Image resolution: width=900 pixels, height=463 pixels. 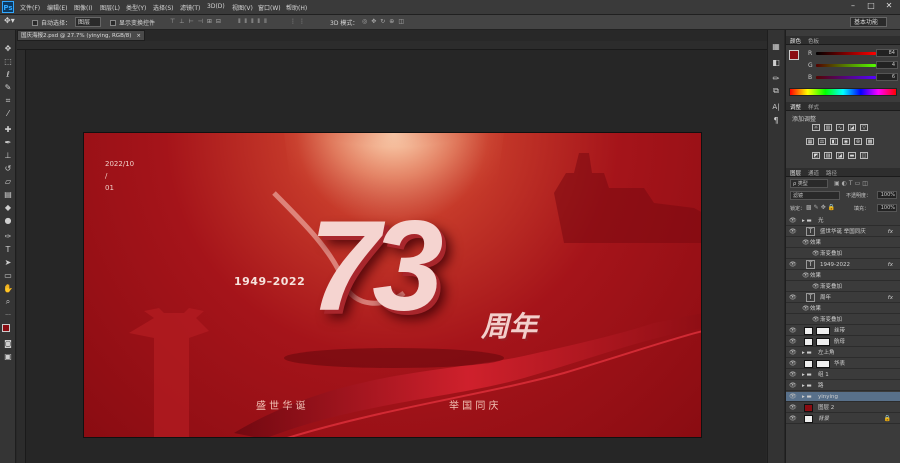 I want to click on blend-mode-dropdown: 滤镜, so click(x=815, y=195).